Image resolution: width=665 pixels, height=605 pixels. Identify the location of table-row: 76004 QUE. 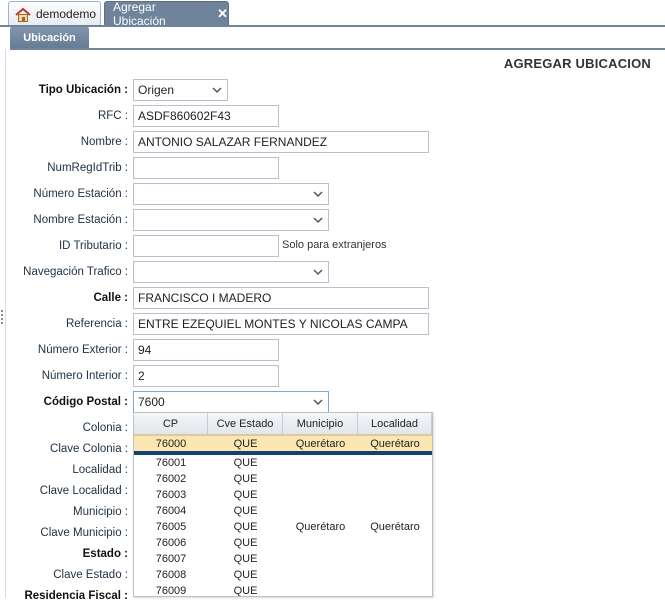
(283, 511).